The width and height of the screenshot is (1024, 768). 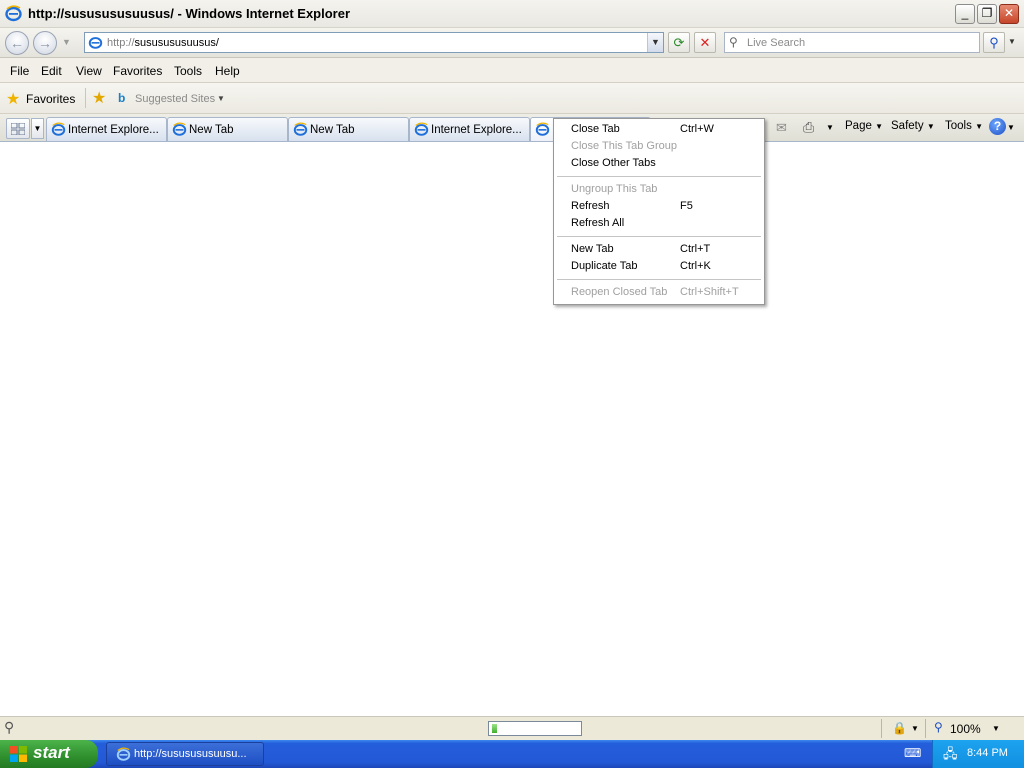 I want to click on safety-menu-button: Safety ▼, so click(x=913, y=126).